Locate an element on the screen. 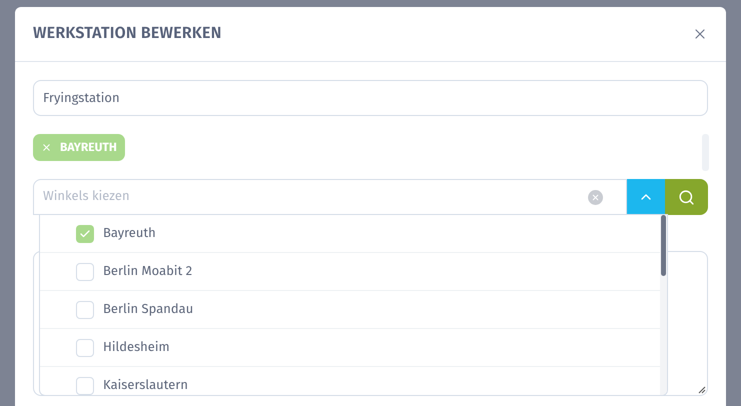 The height and width of the screenshot is (406, 741). scrollbar-thumb is located at coordinates (663, 245).